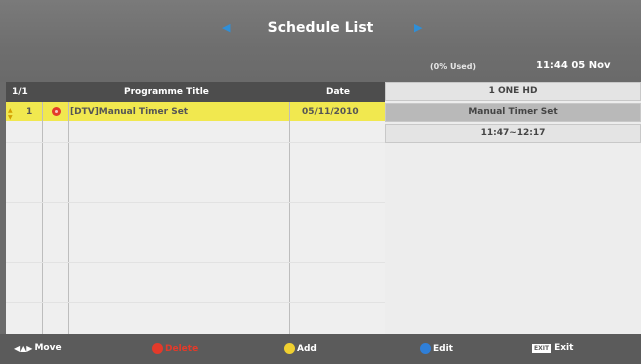 The image size is (641, 364). I want to click on edit-button: Edit, so click(436, 348).